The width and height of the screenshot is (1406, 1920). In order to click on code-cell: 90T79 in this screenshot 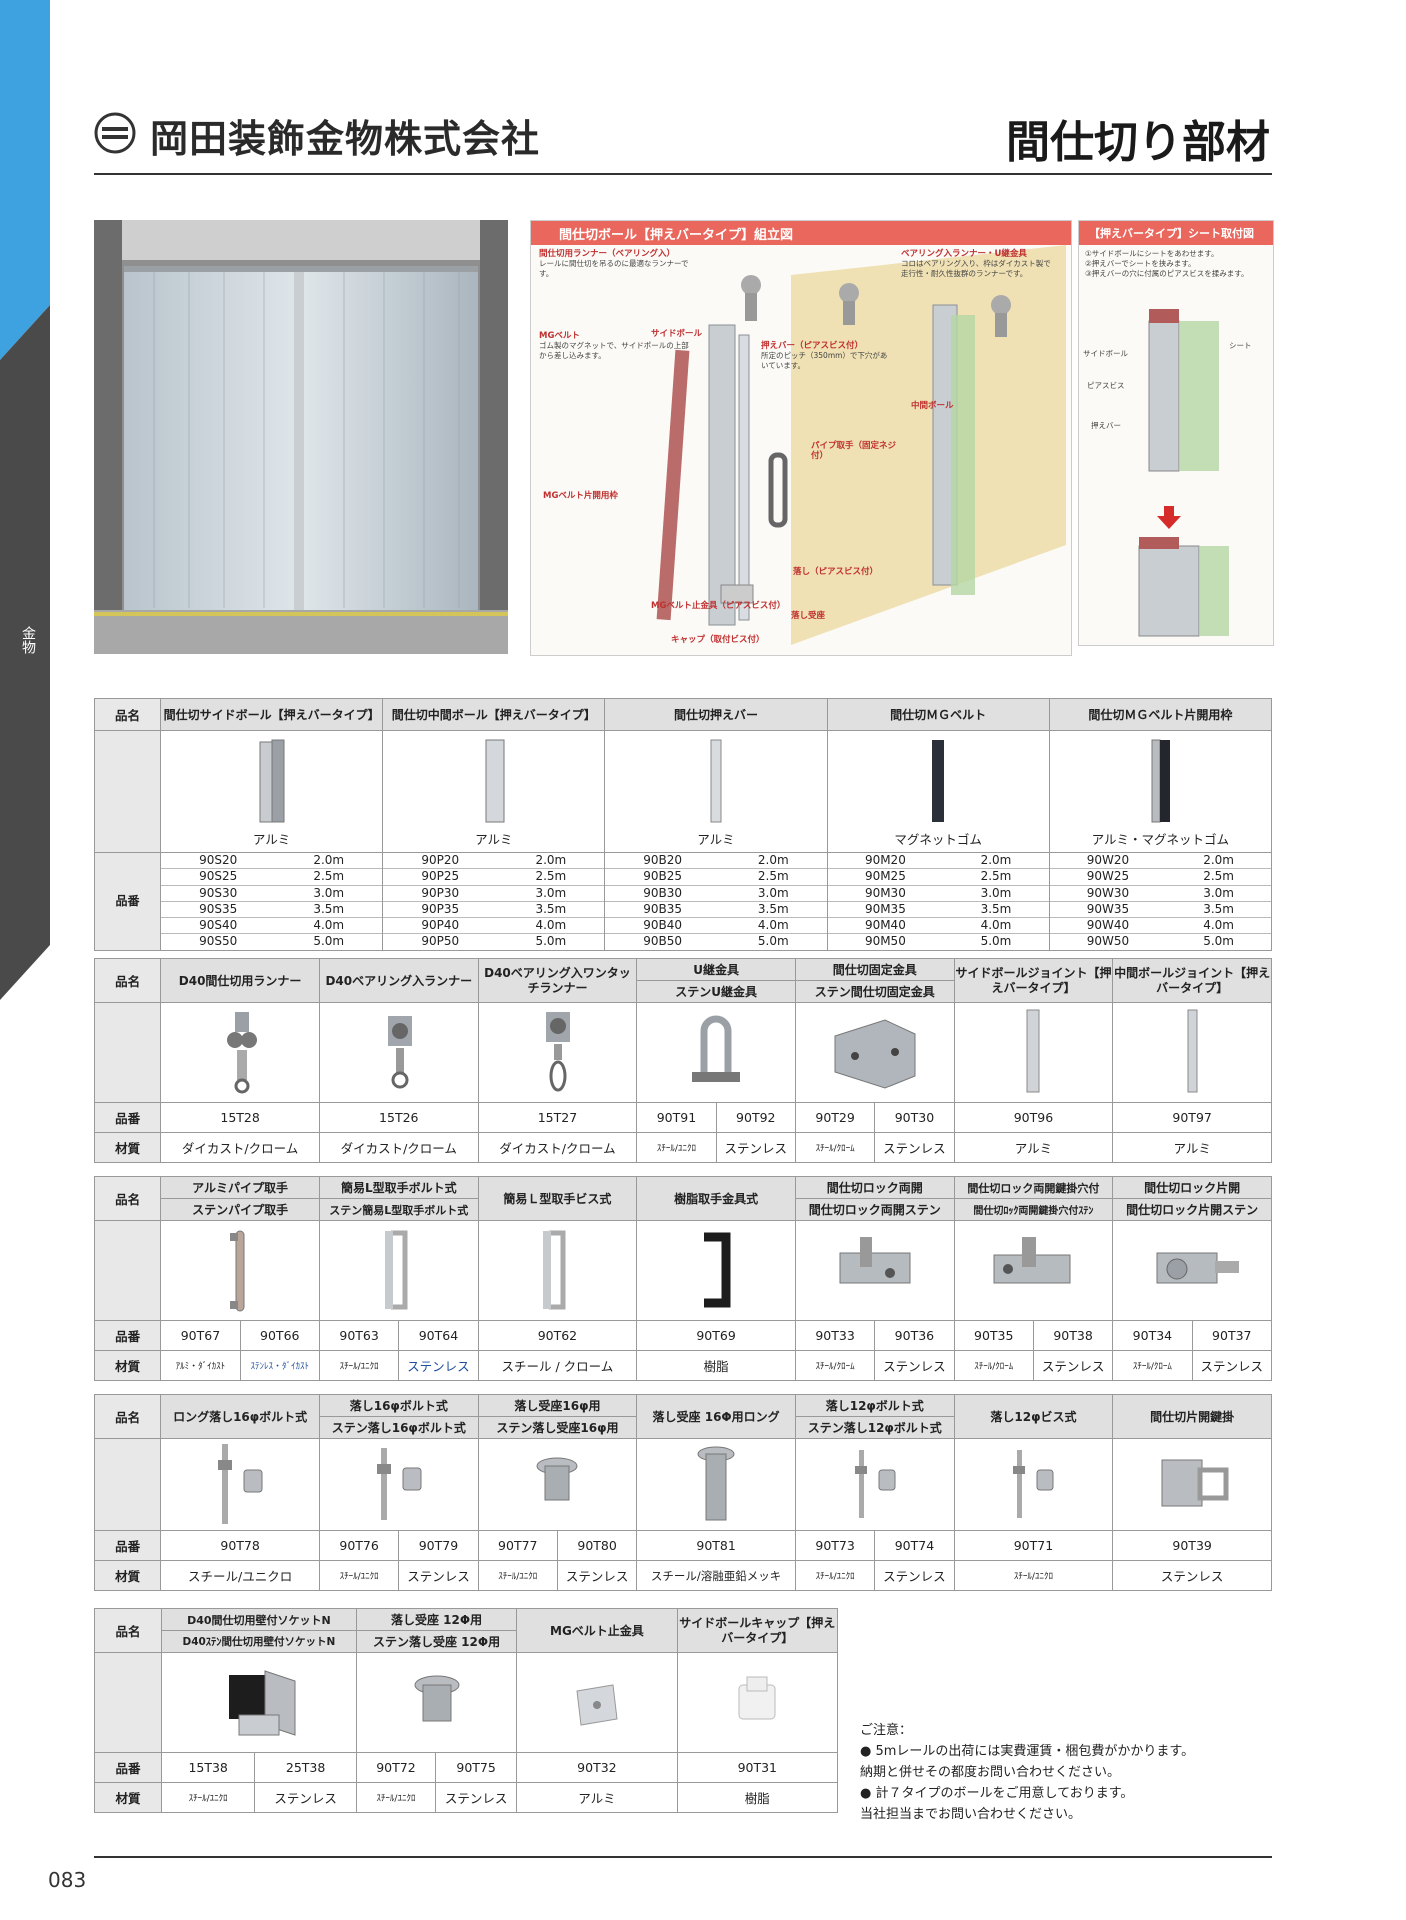, I will do `click(438, 1545)`.